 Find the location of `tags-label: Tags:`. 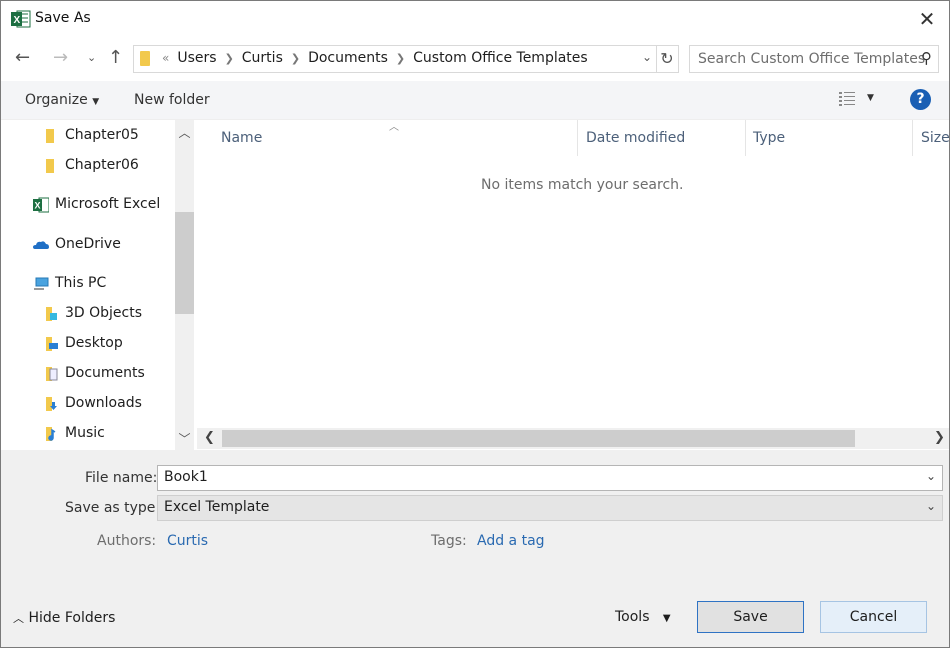

tags-label: Tags: is located at coordinates (449, 541).